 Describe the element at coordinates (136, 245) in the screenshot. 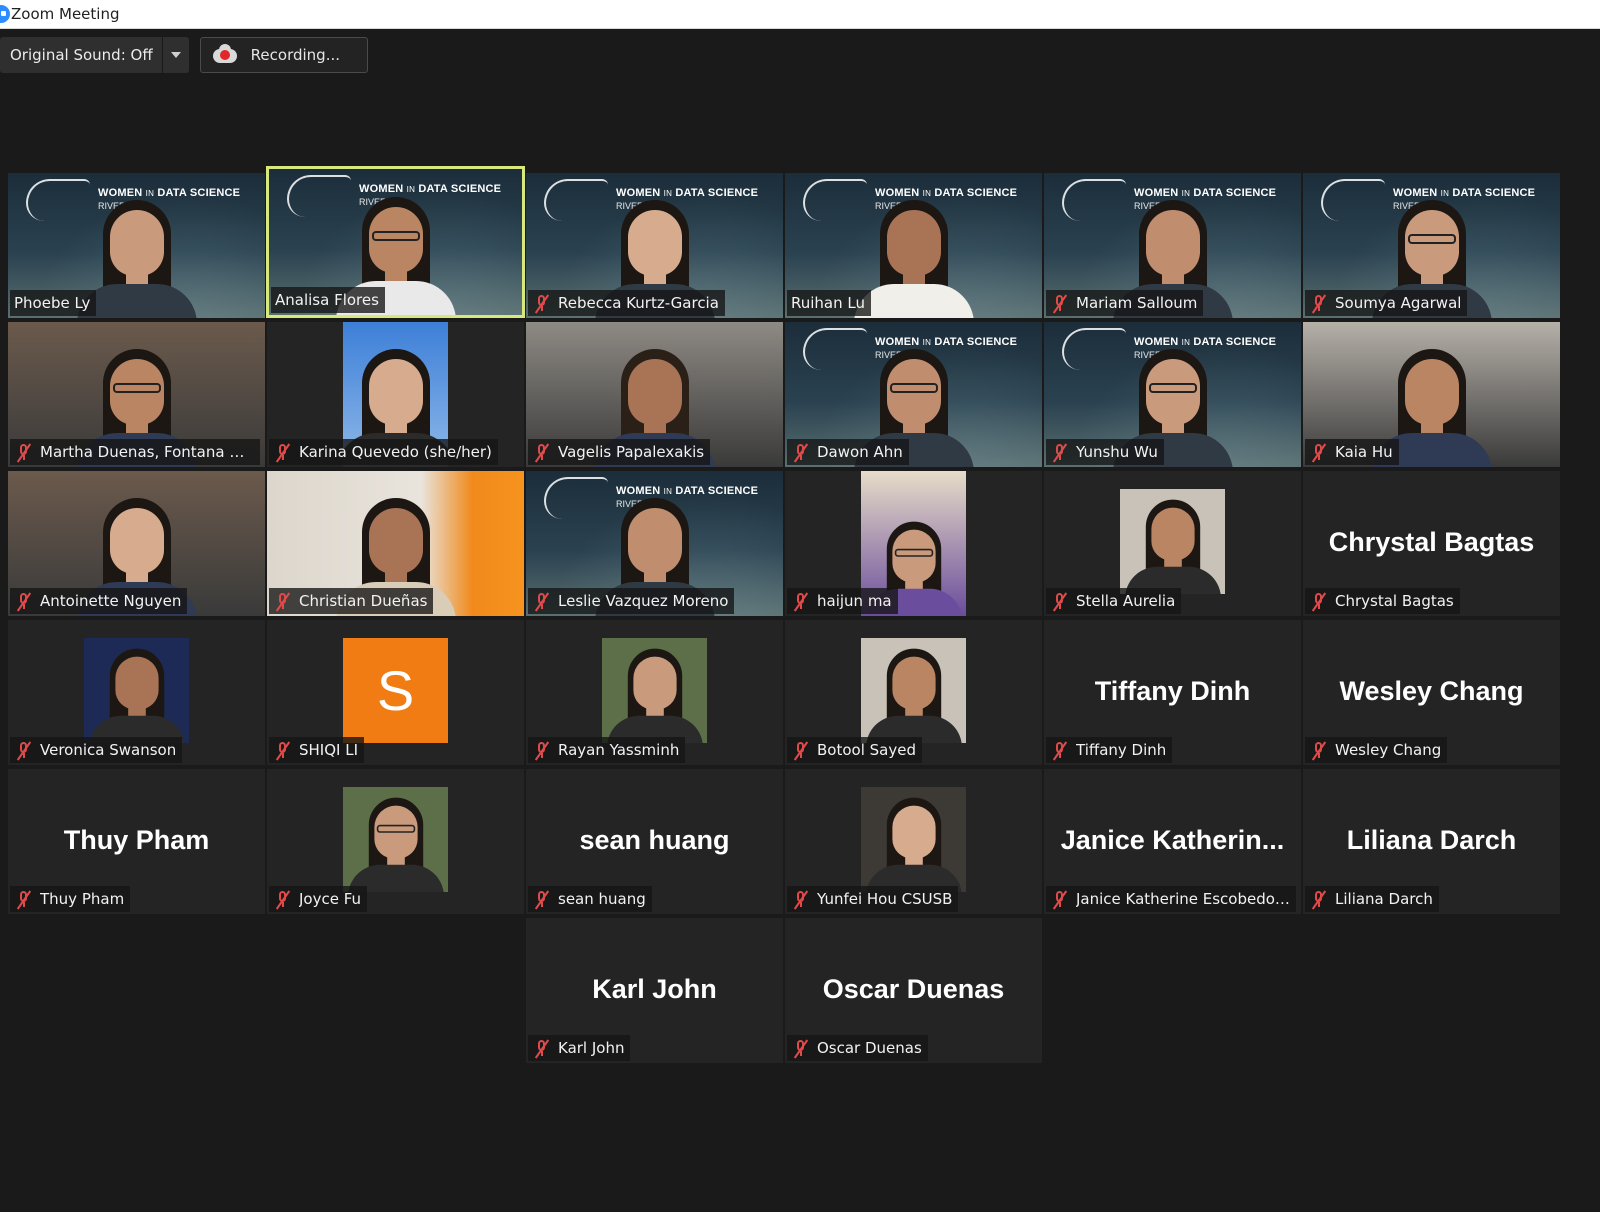

I see `participant-tile: WOMEN IN DATA SCIENCERIVERSIDEPhoebe Ly` at that location.